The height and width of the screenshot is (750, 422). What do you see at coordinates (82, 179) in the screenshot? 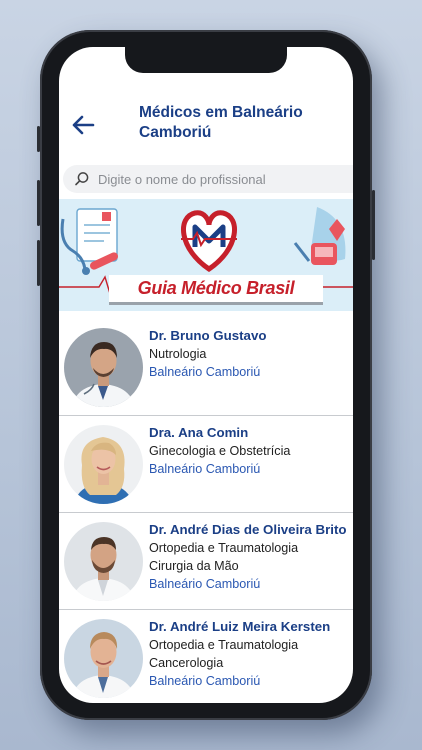
I see `search-icon` at bounding box center [82, 179].